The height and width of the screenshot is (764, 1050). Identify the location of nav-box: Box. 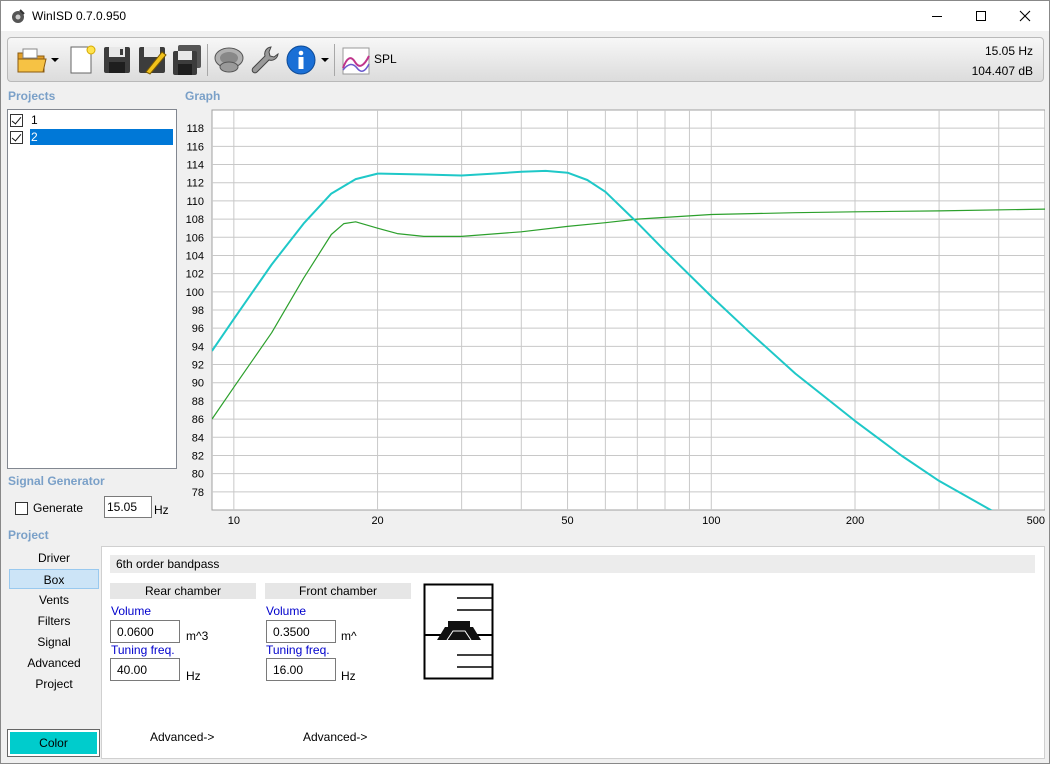
(54, 579).